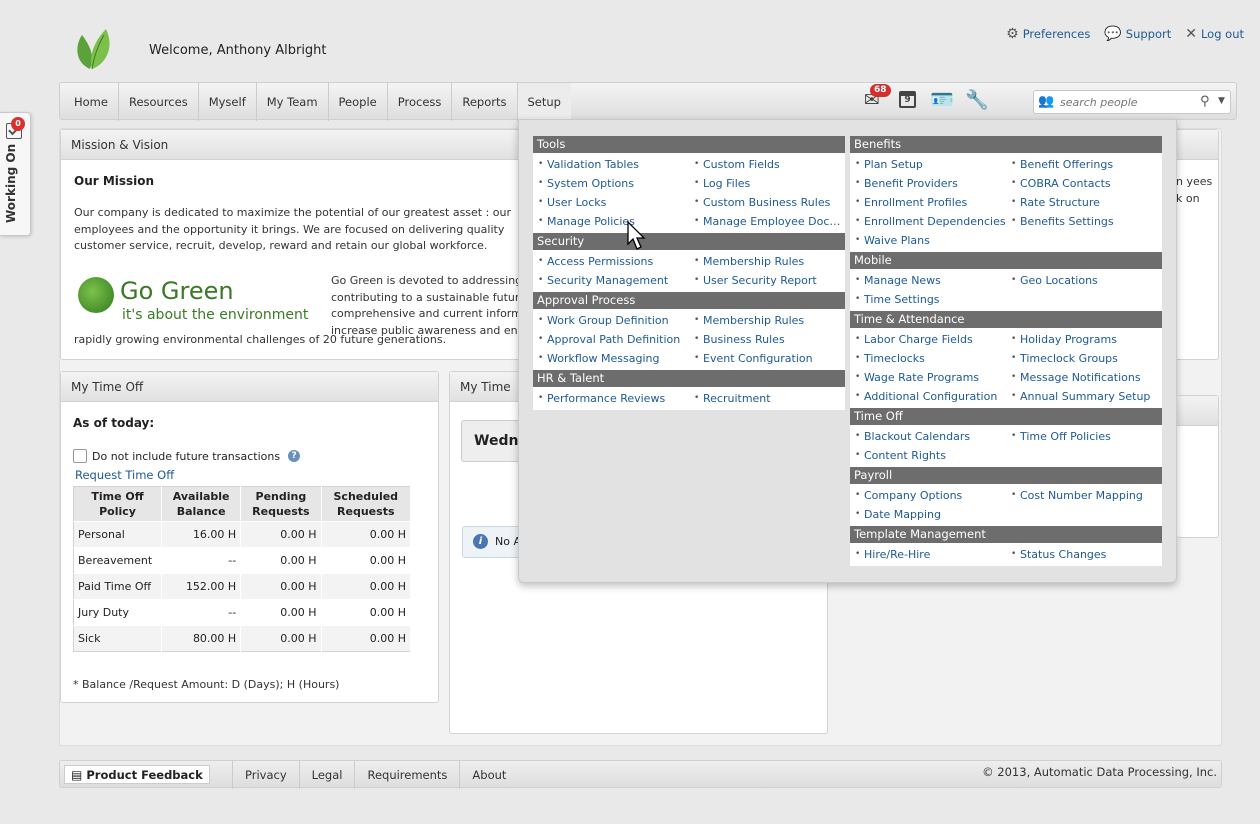 The width and height of the screenshot is (1260, 824). I want to click on menu-item-holiday-programs: Holiday Programs, so click(1084, 339).